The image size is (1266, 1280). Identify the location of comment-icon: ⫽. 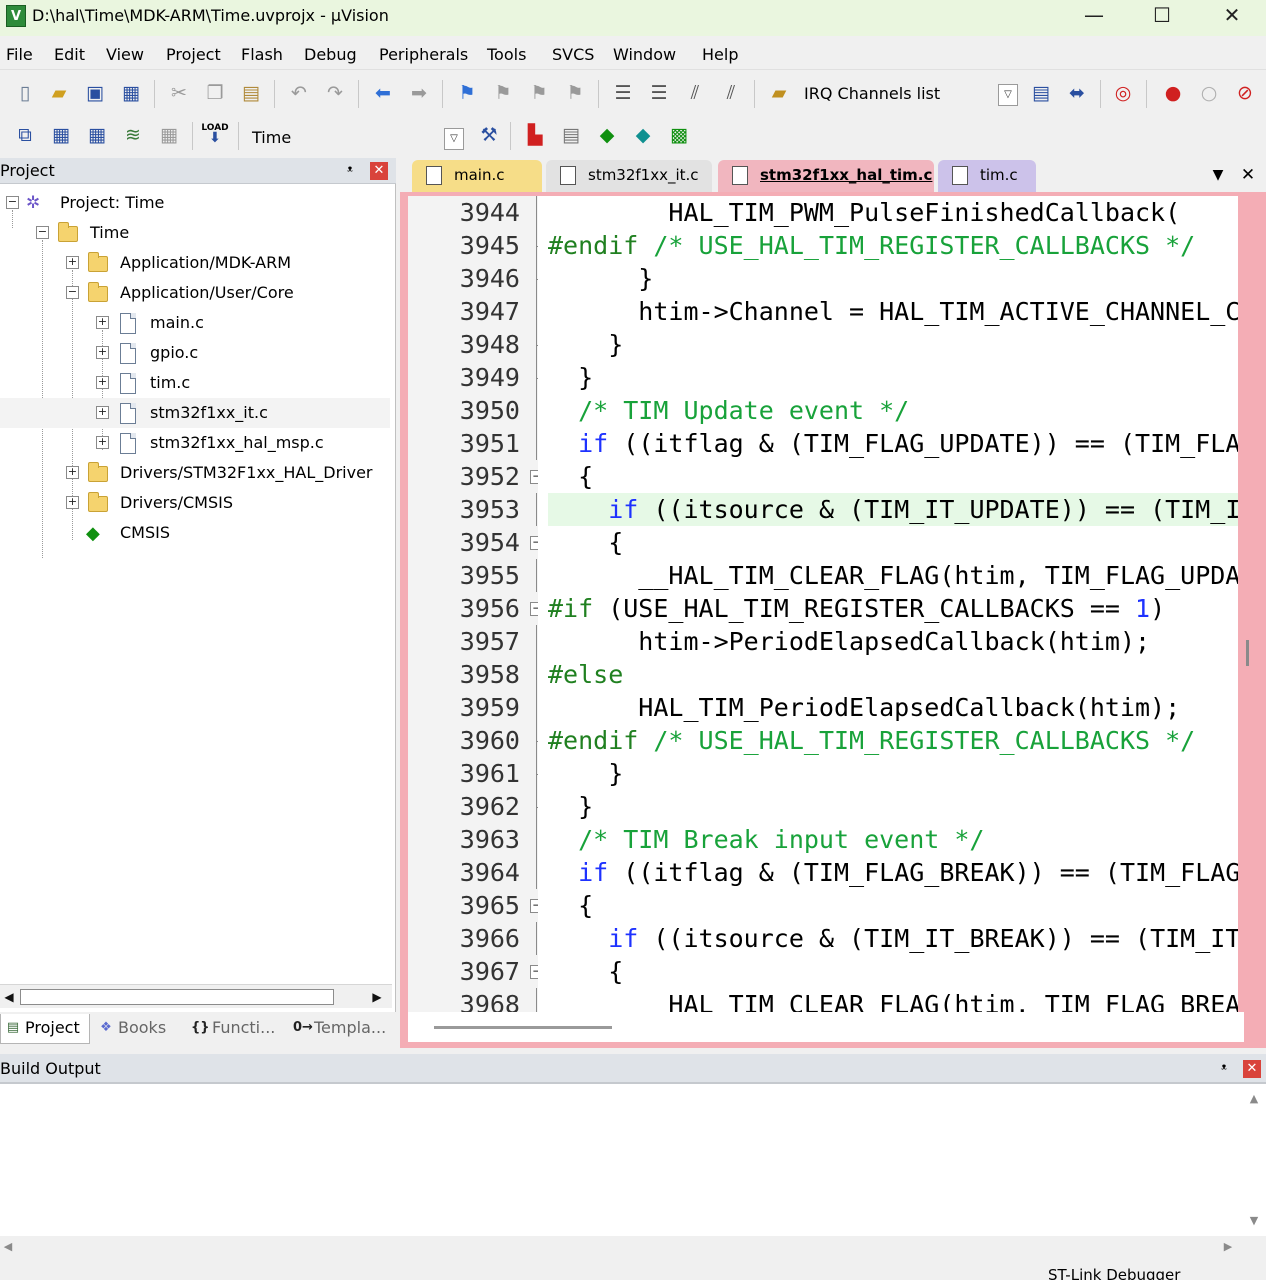
(695, 93).